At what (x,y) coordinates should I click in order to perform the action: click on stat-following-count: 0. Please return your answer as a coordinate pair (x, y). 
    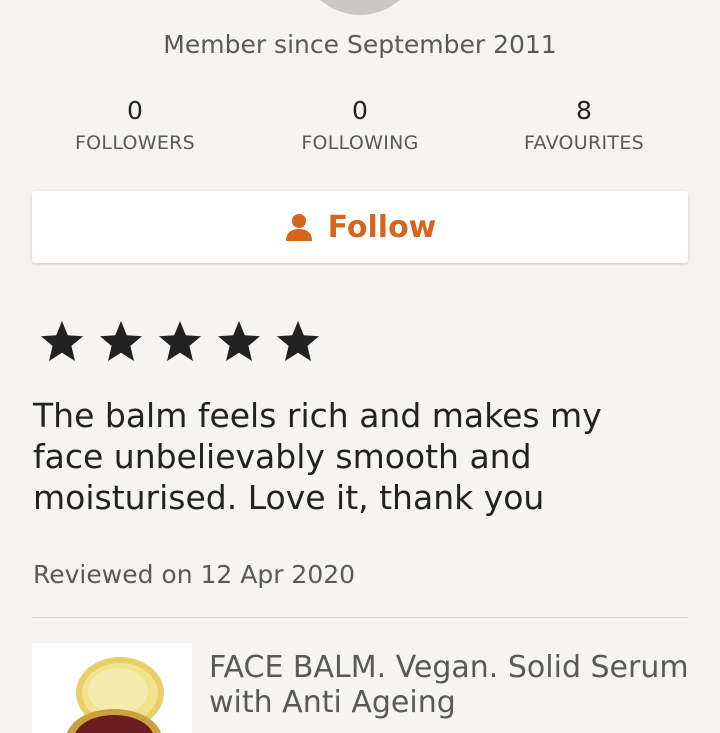
    Looking at the image, I should click on (360, 110).